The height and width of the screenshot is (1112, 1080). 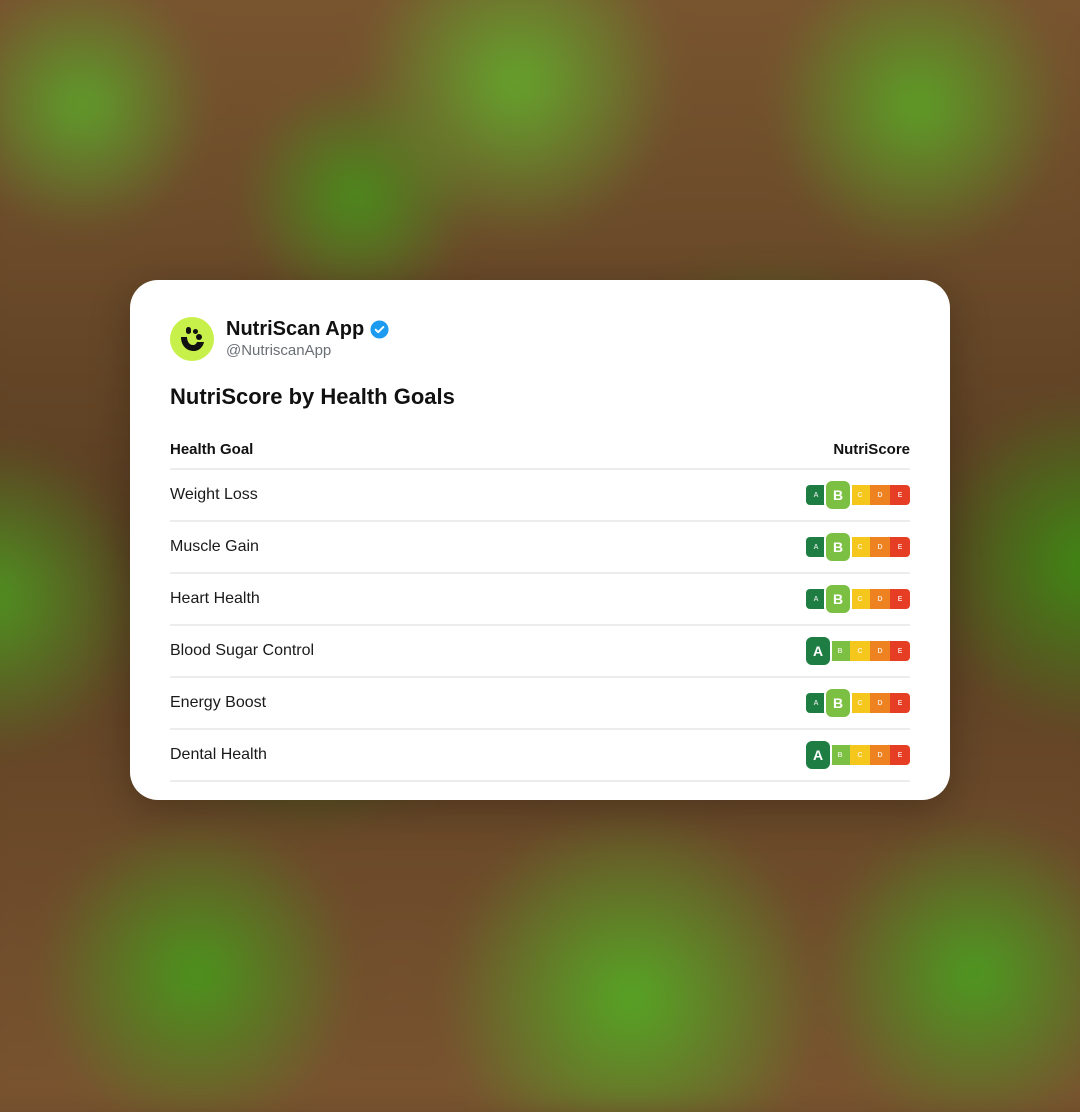 I want to click on account-names: NutriScan App @NutriscanApp, so click(x=307, y=339).